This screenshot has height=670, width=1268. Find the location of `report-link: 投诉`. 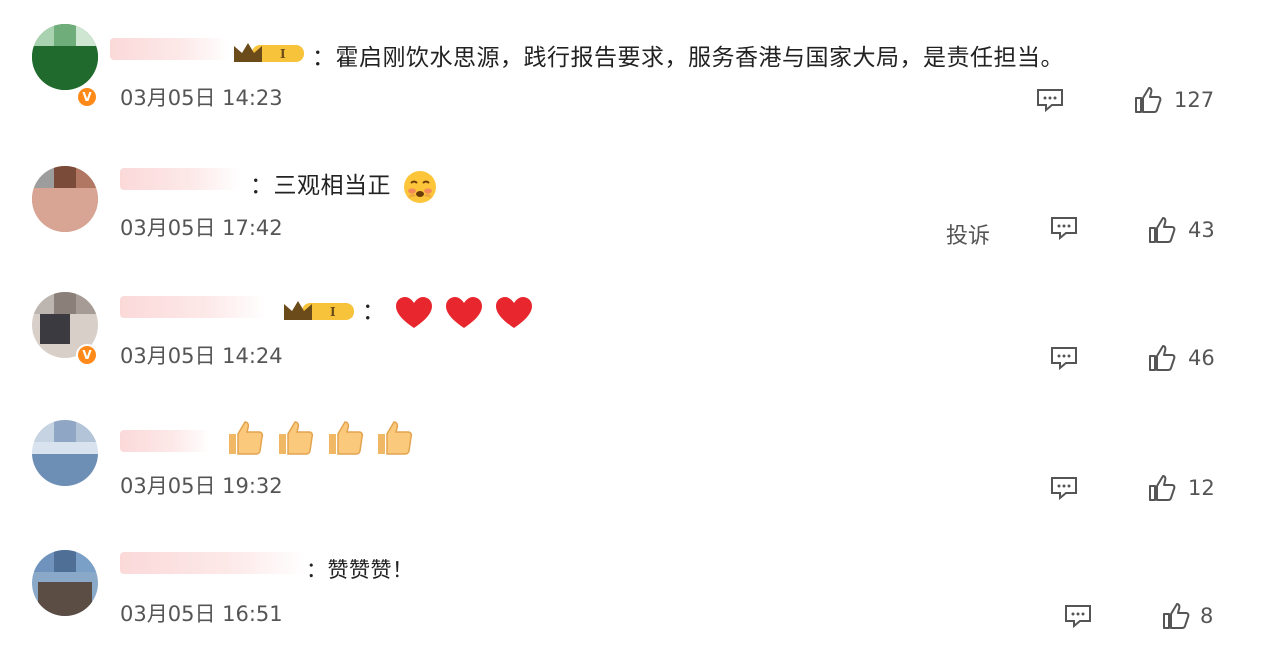

report-link: 投诉 is located at coordinates (968, 234).